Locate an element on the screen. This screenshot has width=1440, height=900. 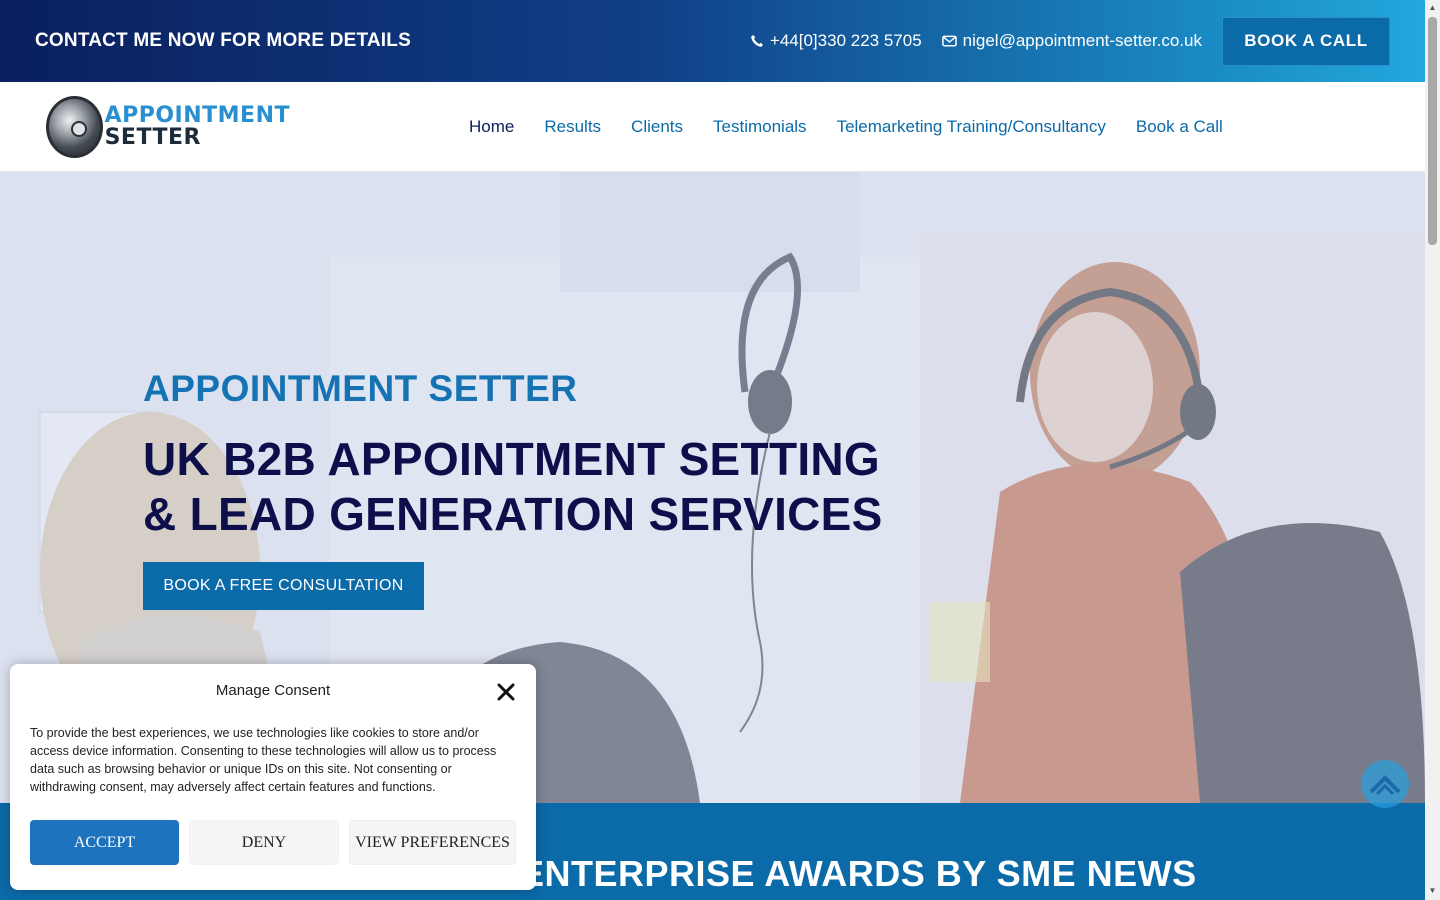
chevron-up-icon is located at coordinates (1385, 785).